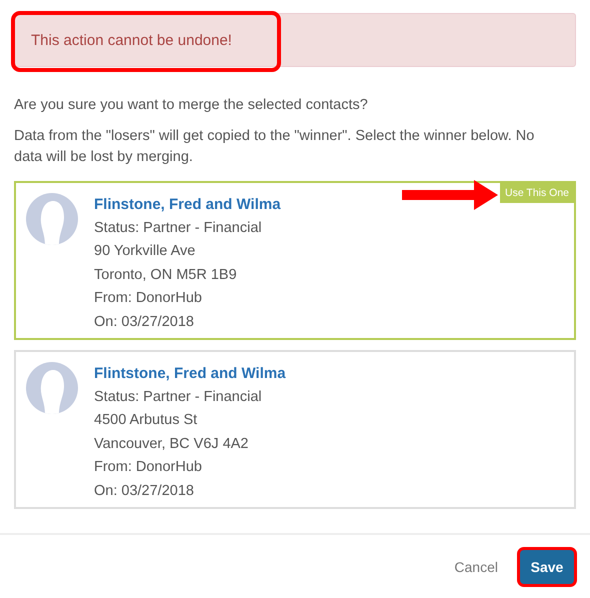 This screenshot has width=590, height=598. I want to click on save-button: Save, so click(547, 567).